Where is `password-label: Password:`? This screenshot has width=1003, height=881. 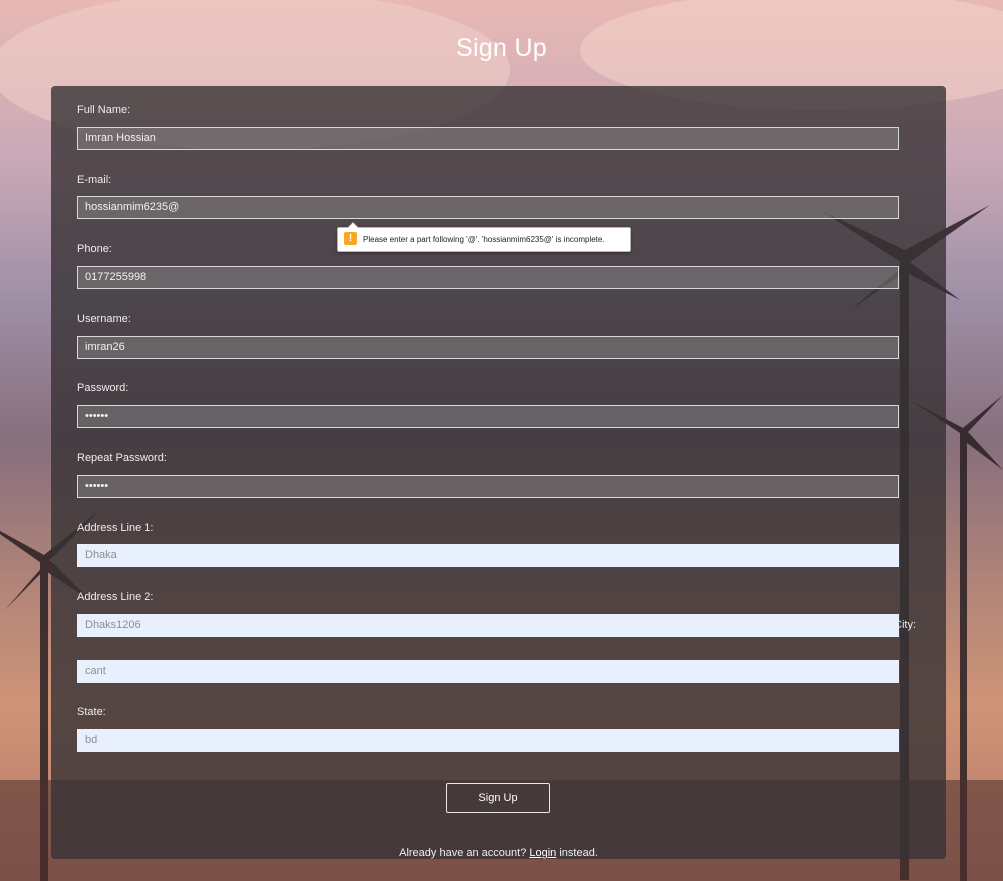
password-label: Password: is located at coordinates (103, 388).